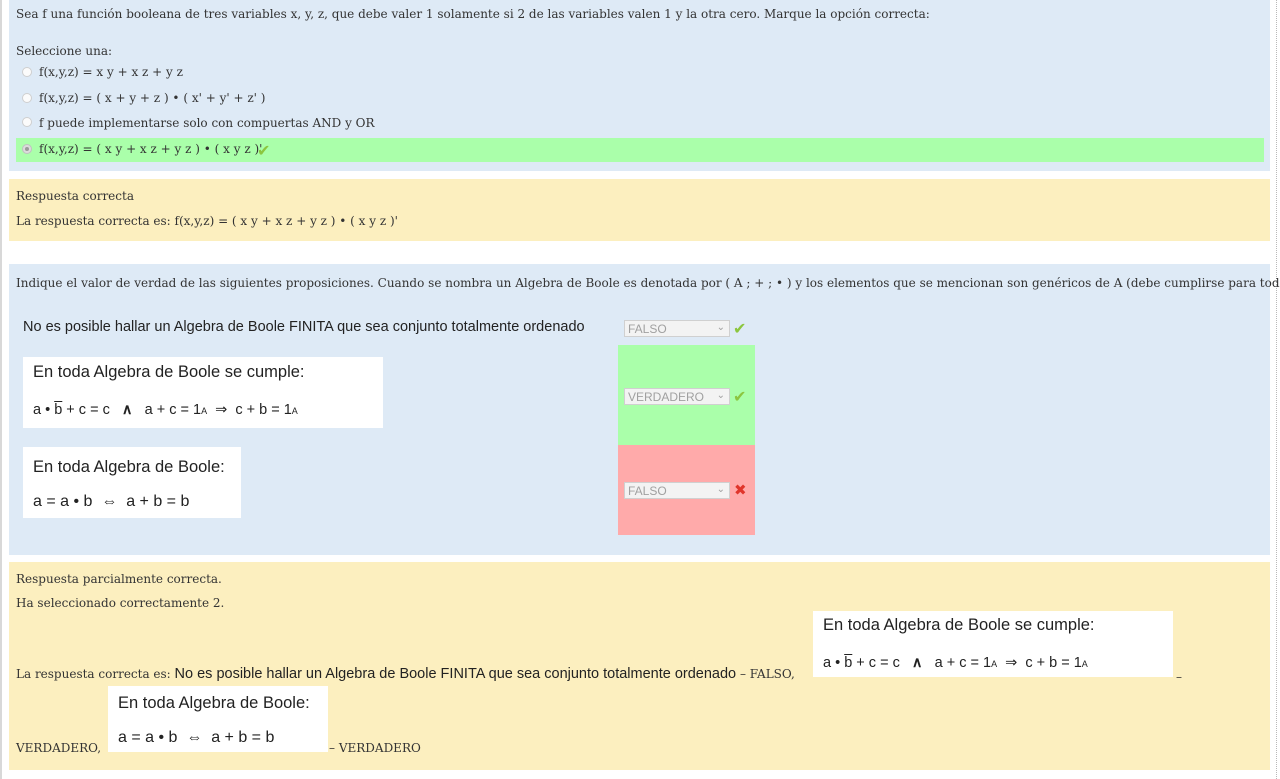 The image size is (1280, 779). I want to click on statement-2-title: En toda Algebra de Boole se cumple:, so click(169, 372).